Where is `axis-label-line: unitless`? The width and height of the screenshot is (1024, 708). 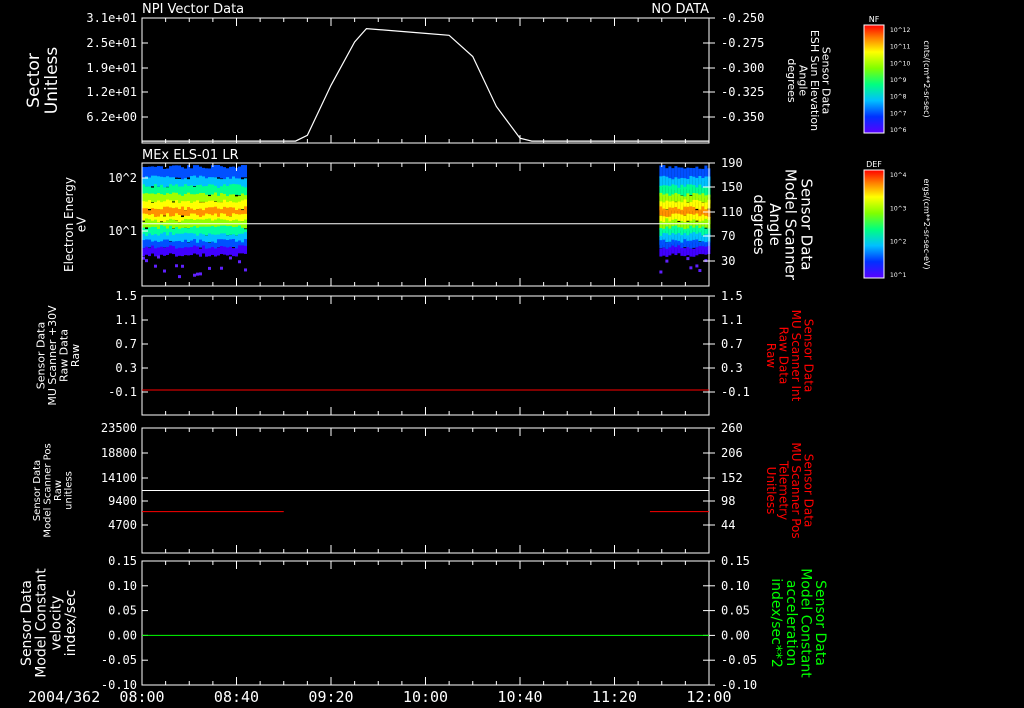
axis-label-line: unitless is located at coordinates (68, 490).